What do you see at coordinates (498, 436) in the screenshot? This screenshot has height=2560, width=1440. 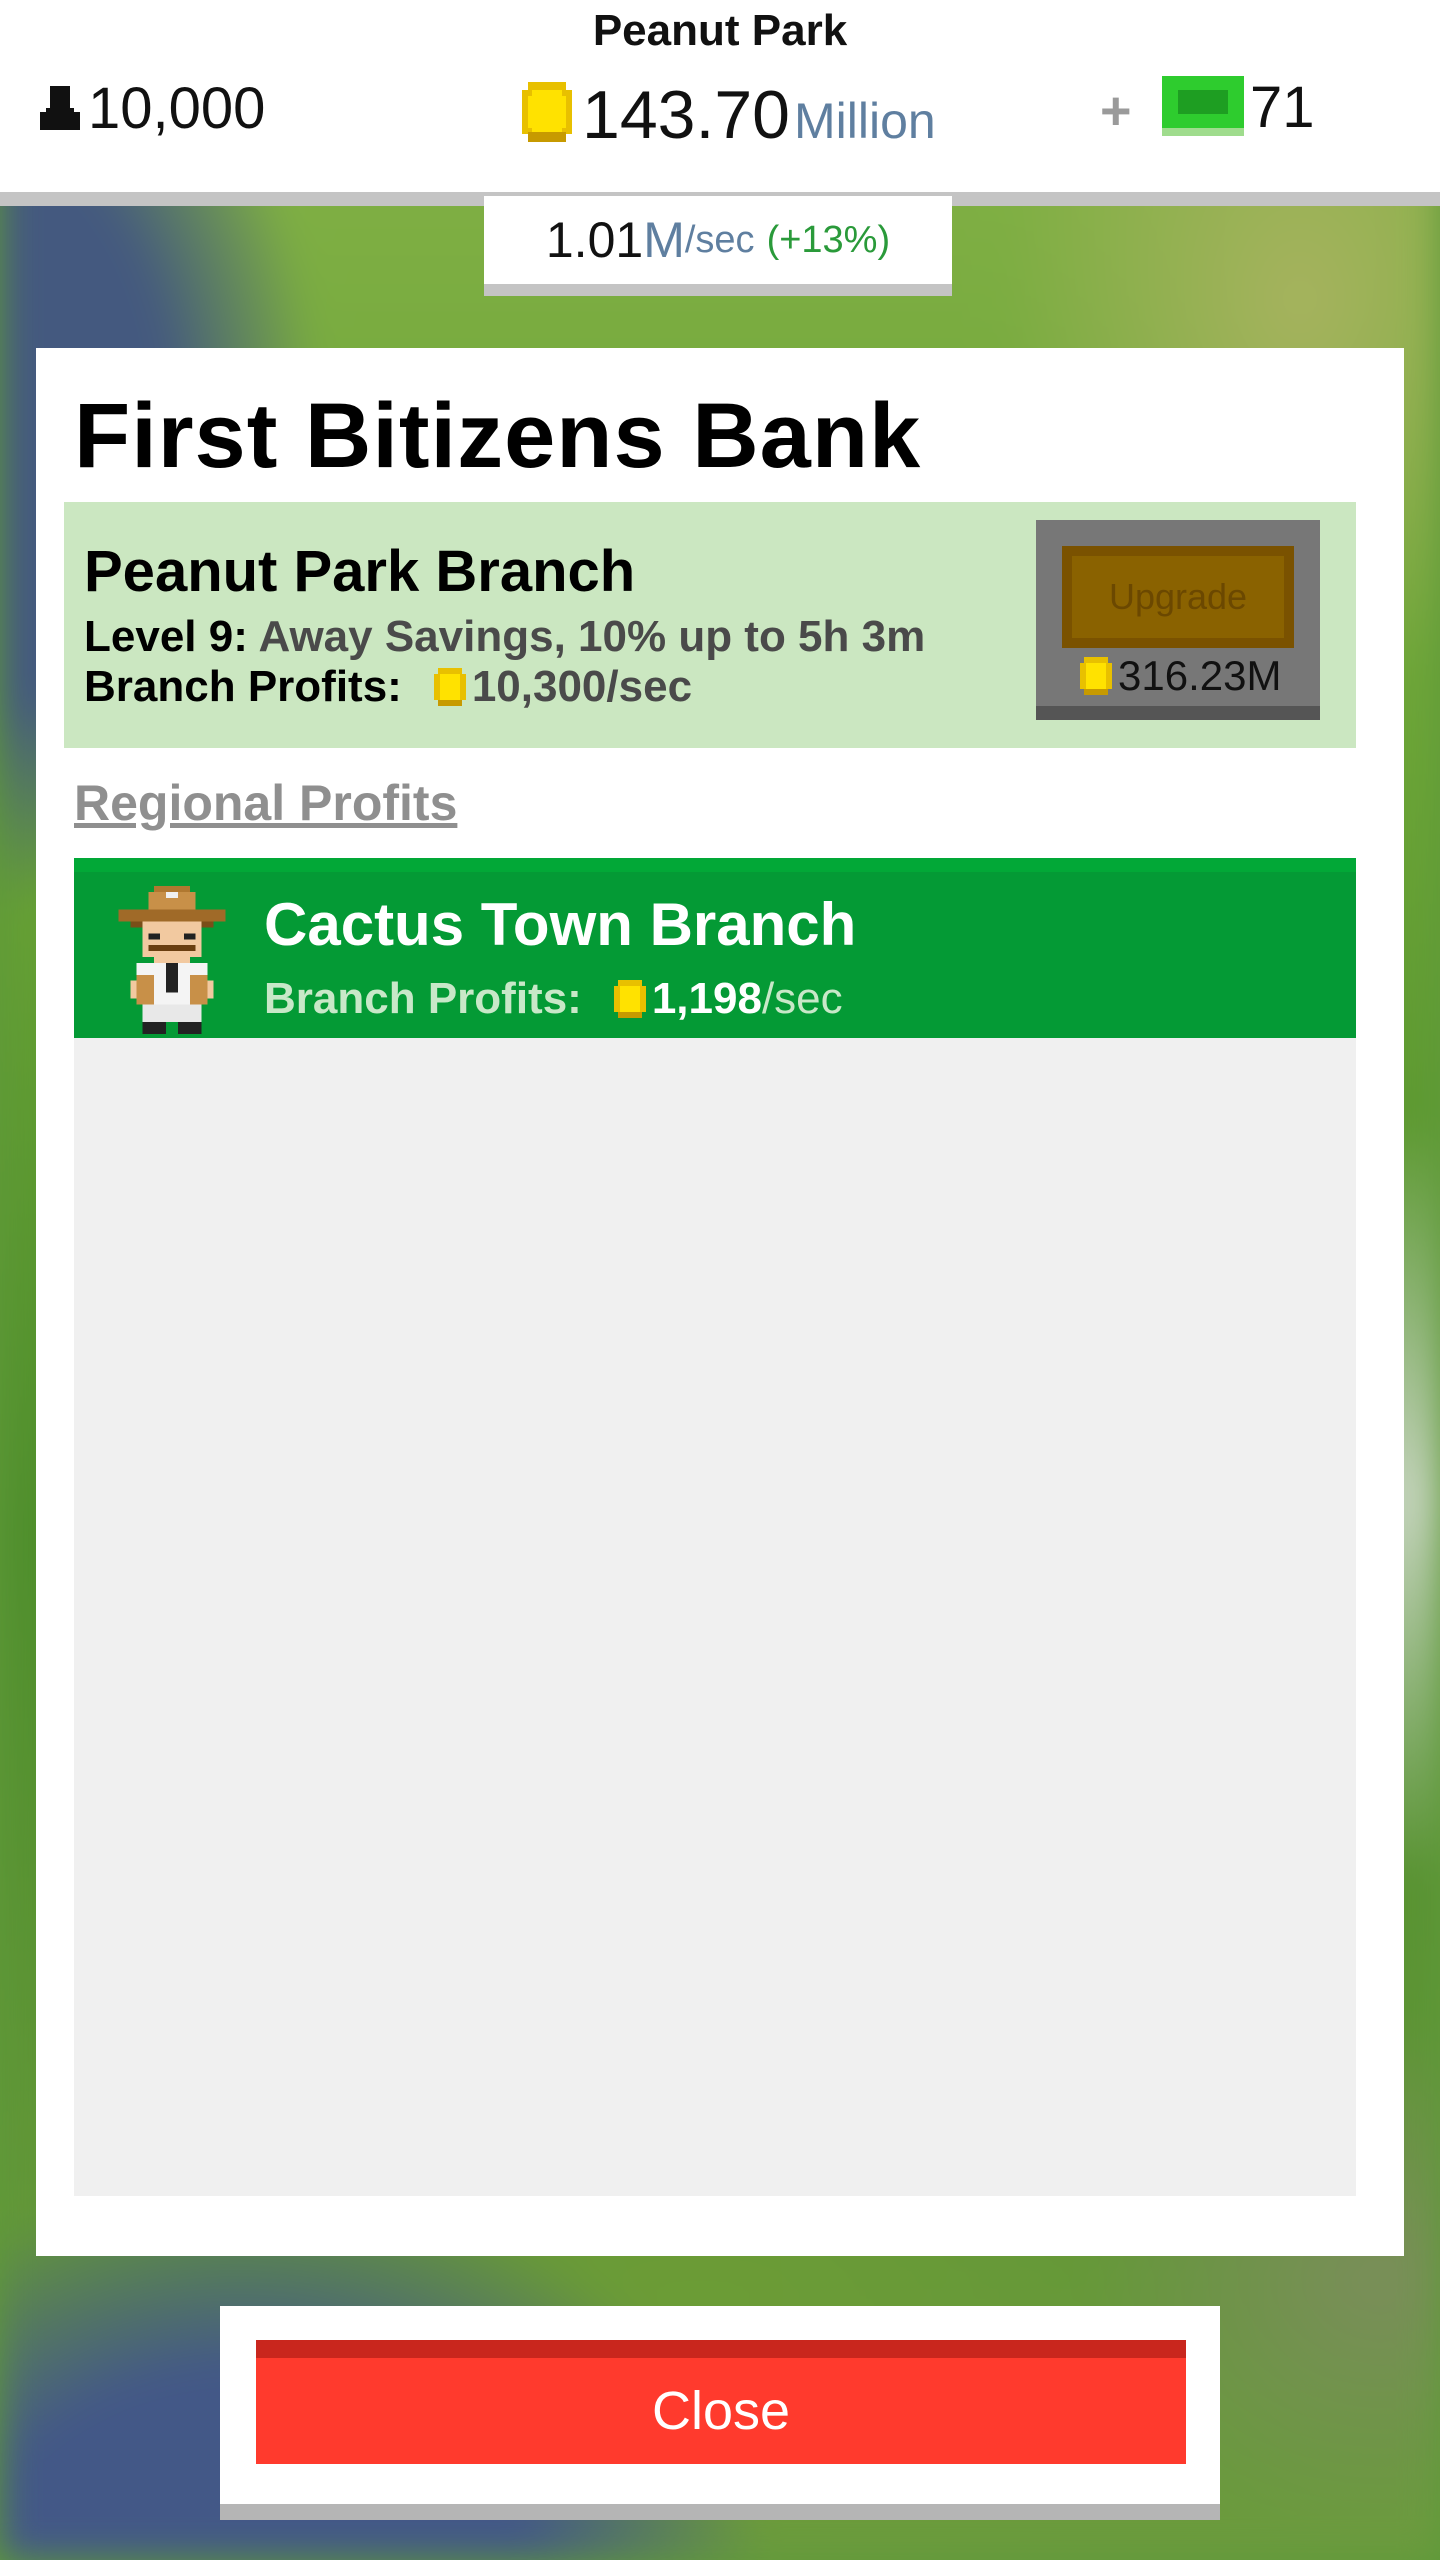 I see `panel-title: First Bitizens Bank` at bounding box center [498, 436].